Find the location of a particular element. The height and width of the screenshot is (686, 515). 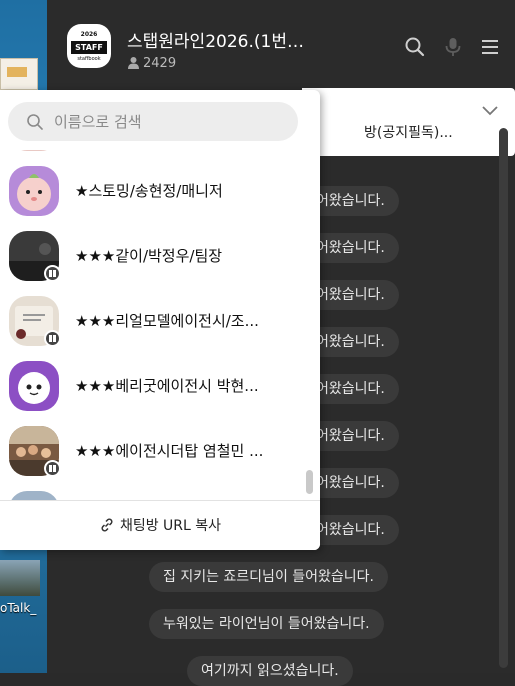

popup-footer: 채팅방 URL 복사 is located at coordinates (160, 525).